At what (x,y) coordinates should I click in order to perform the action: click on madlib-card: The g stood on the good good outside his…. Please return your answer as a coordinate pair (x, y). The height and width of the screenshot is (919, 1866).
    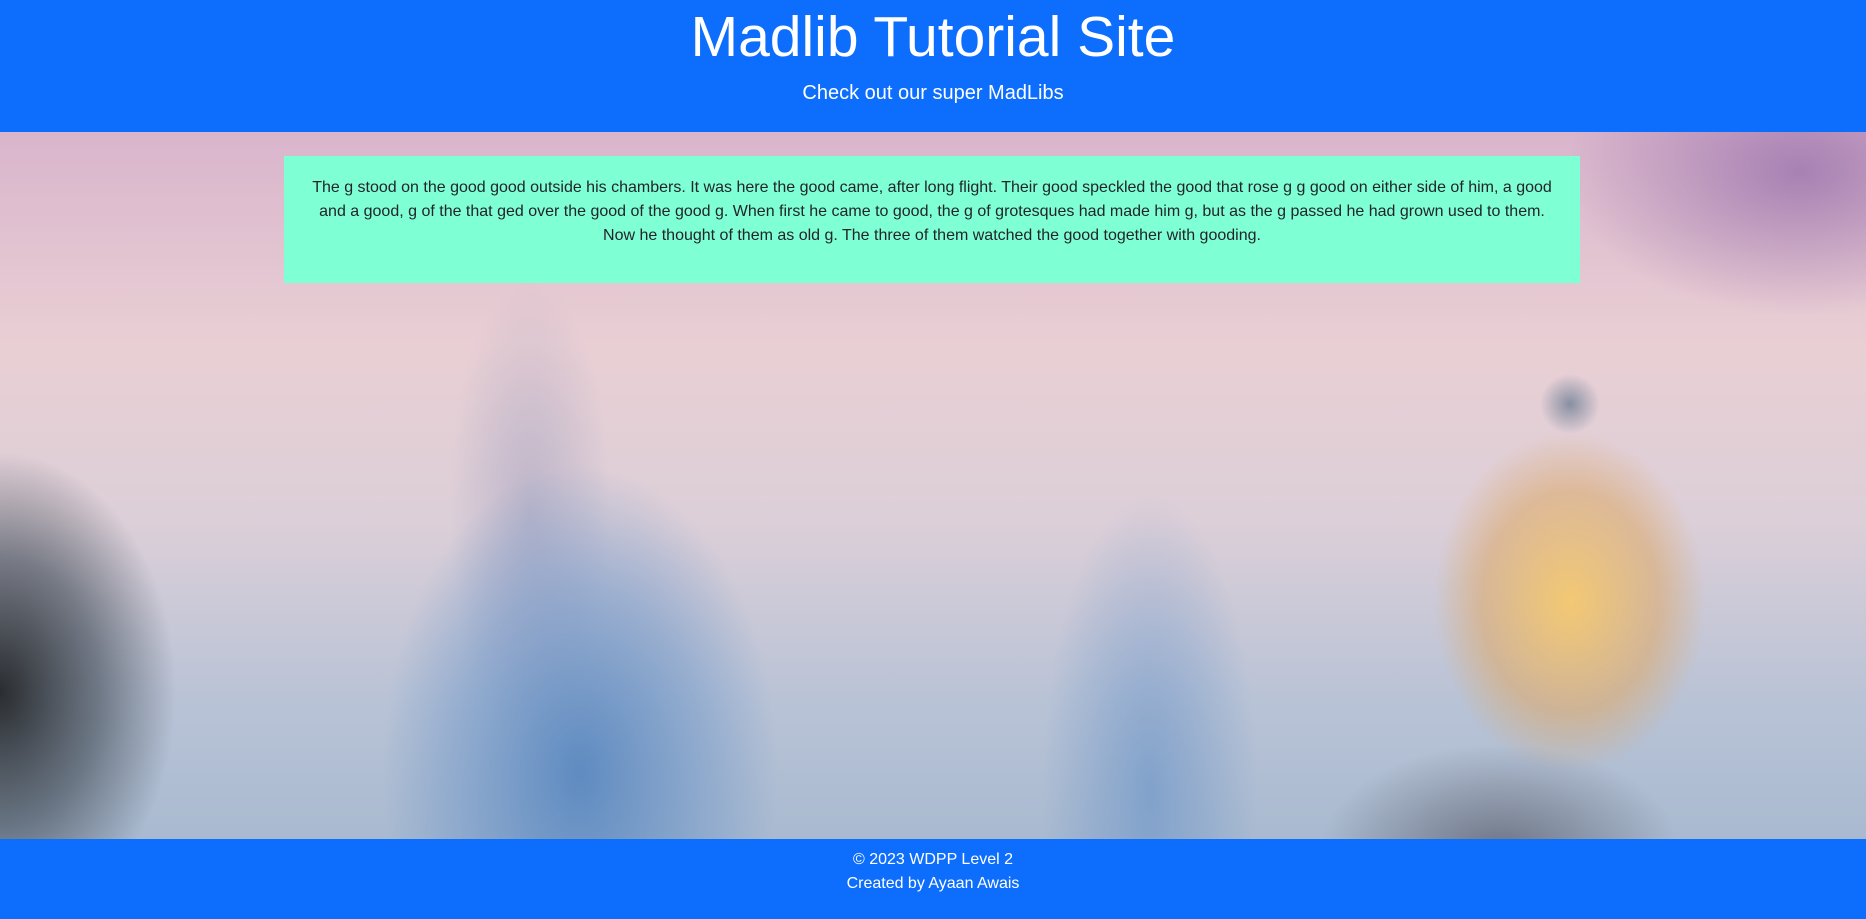
    Looking at the image, I should click on (932, 219).